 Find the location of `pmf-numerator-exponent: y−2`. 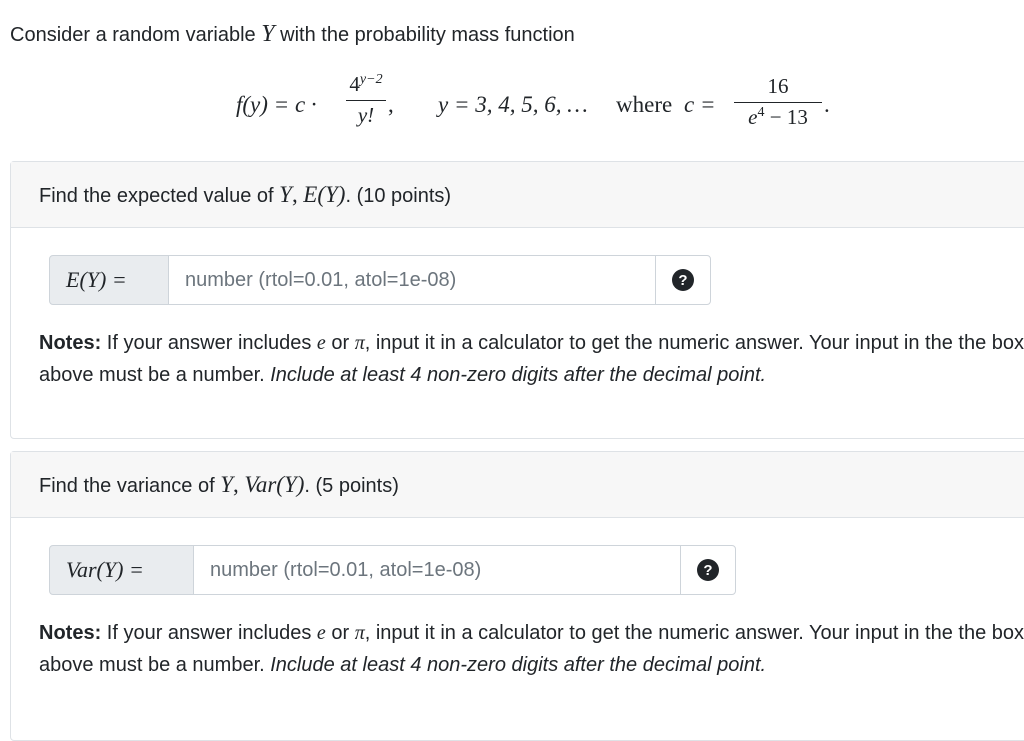

pmf-numerator-exponent: y−2 is located at coordinates (371, 79).